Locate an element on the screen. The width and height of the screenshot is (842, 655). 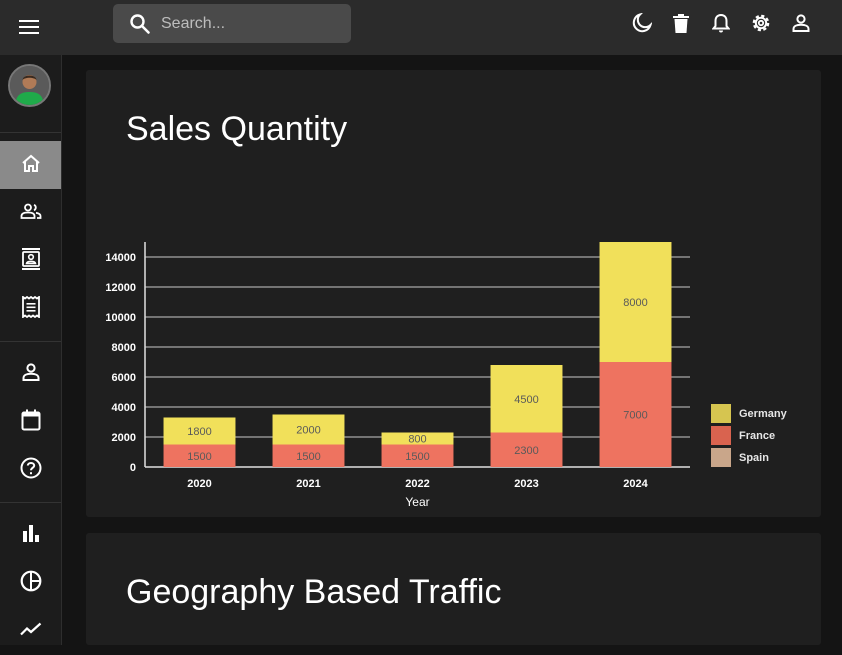
search-input is located at coordinates (251, 23).